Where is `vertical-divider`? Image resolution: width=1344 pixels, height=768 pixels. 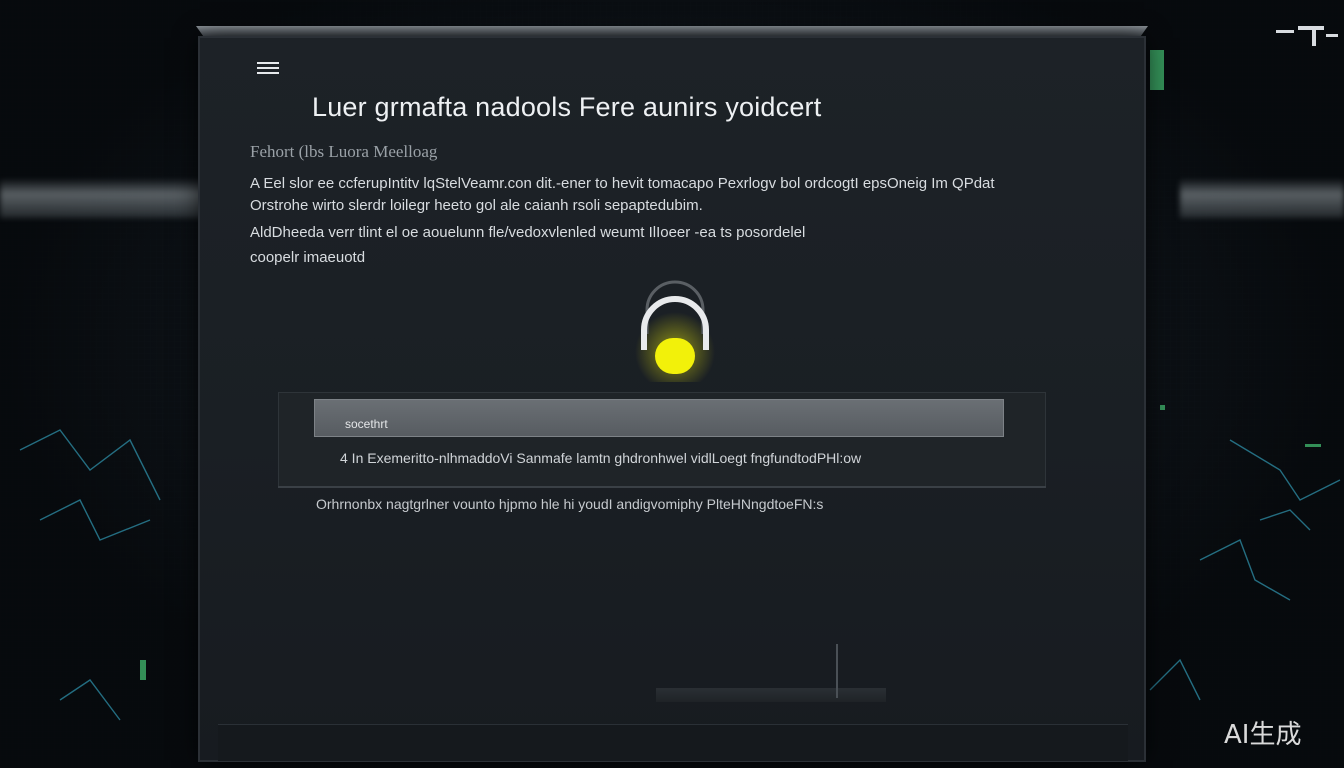
vertical-divider is located at coordinates (837, 671).